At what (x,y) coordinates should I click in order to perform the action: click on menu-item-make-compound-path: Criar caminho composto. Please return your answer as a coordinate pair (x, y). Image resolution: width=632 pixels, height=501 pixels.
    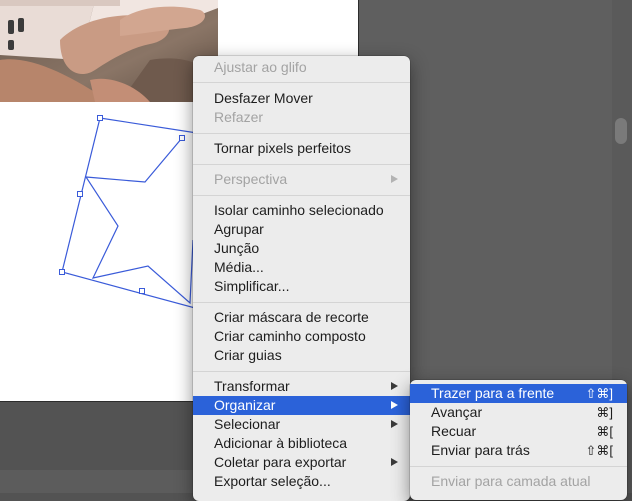
    Looking at the image, I should click on (301, 336).